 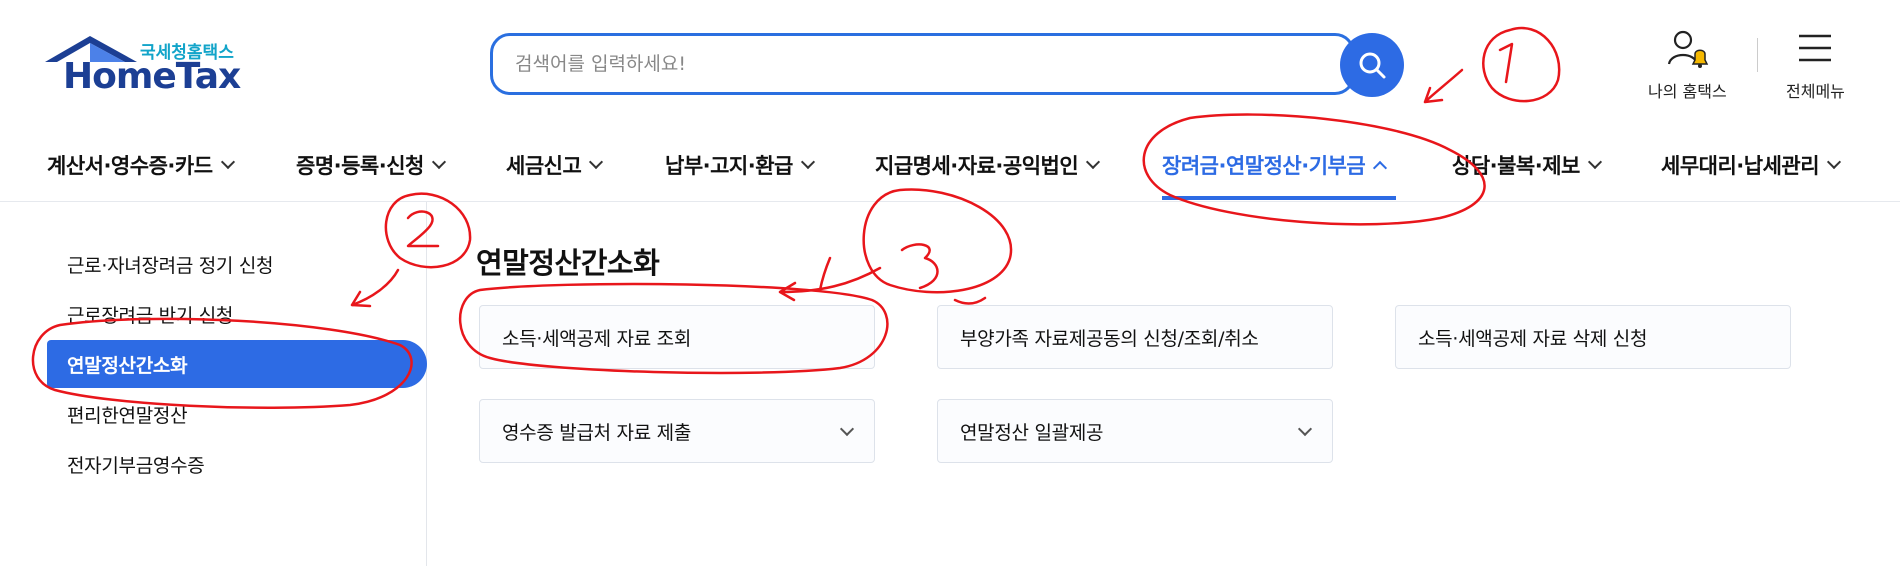 What do you see at coordinates (970, 300) in the screenshot?
I see `annotation-stroke-3b` at bounding box center [970, 300].